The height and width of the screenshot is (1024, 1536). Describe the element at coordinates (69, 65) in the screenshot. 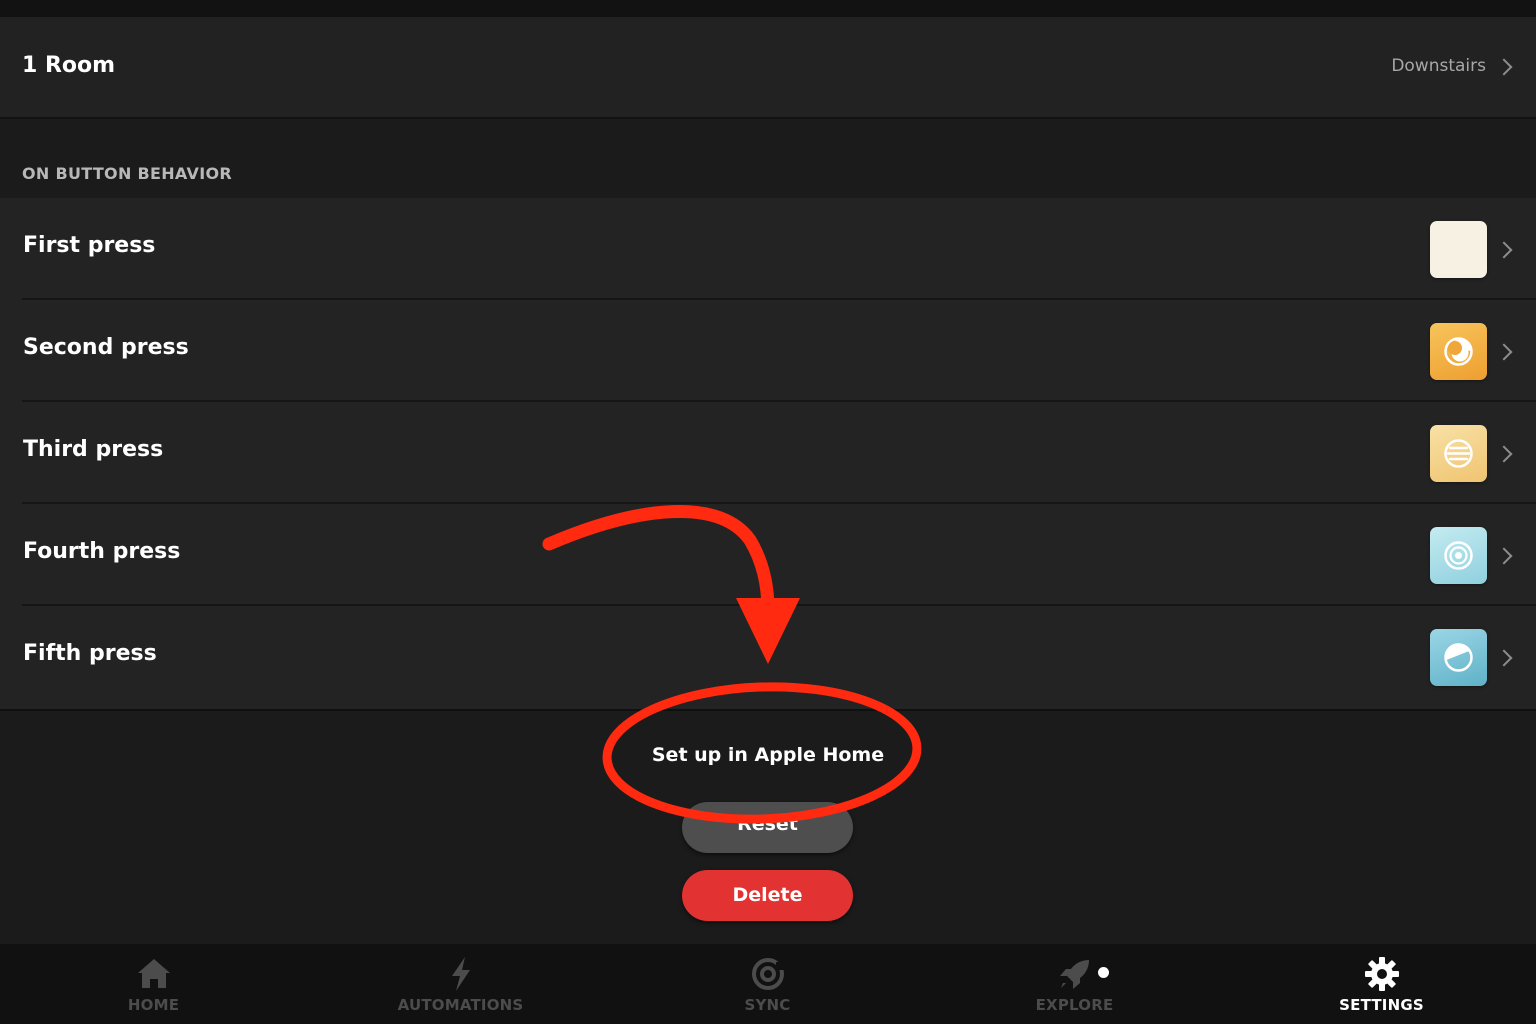

I see `room-title: 1 Room` at that location.